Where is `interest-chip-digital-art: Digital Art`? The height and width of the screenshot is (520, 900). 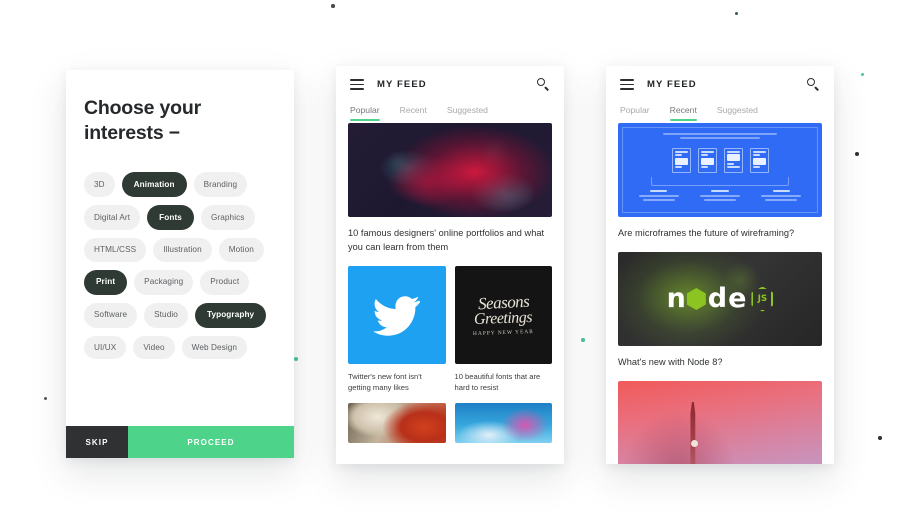
interest-chip-digital-art: Digital Art is located at coordinates (112, 218).